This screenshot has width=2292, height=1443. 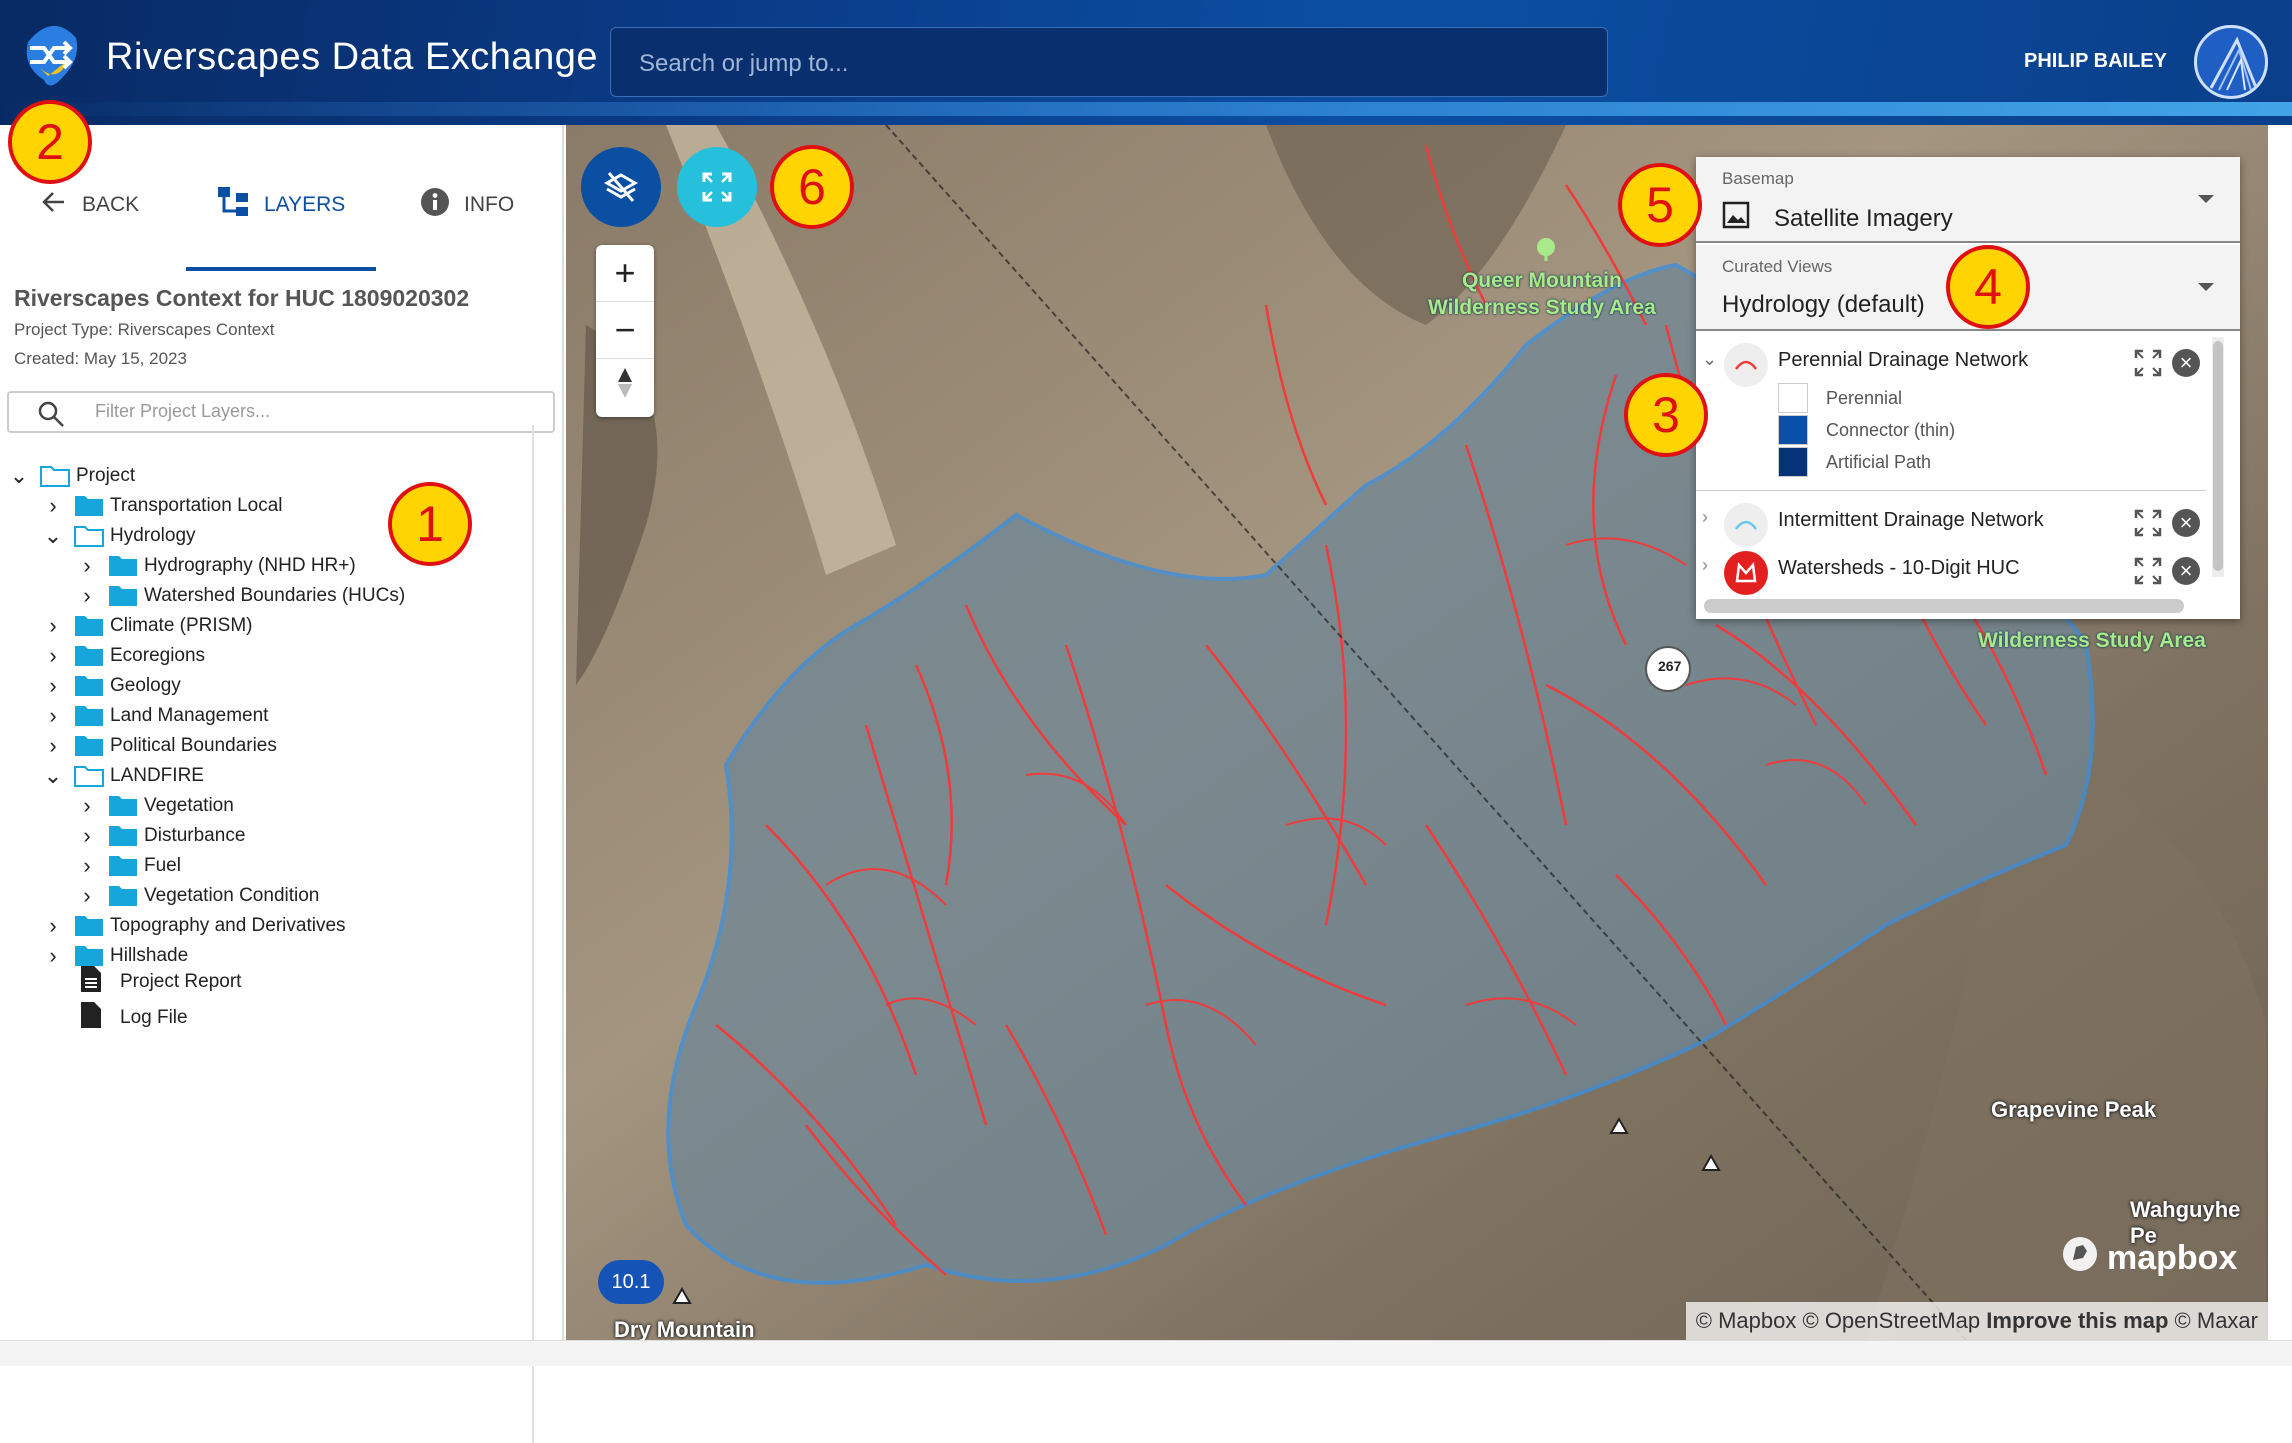 What do you see at coordinates (53, 56) in the screenshot?
I see `app-logo-icon` at bounding box center [53, 56].